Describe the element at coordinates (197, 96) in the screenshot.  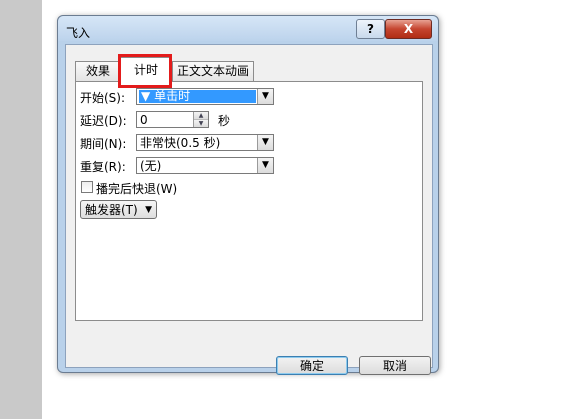
I see `start-selected-value: ▼ 单击时` at that location.